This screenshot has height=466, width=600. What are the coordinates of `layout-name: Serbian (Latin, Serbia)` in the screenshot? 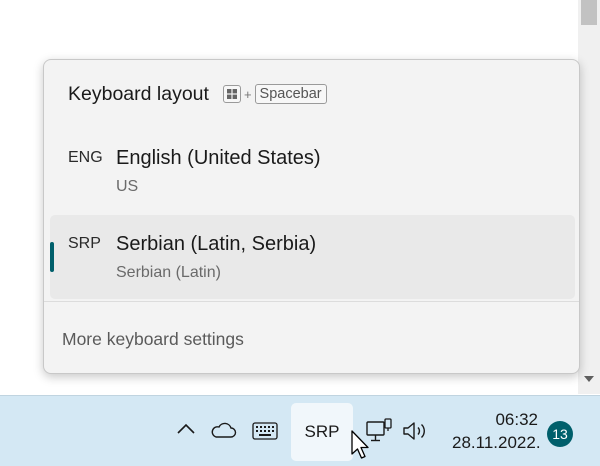 It's located at (216, 244).